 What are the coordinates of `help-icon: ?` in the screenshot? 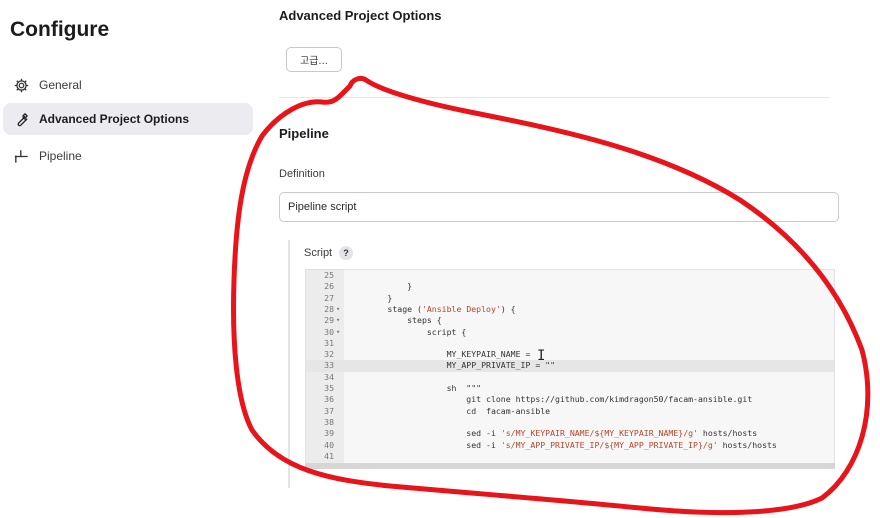 It's located at (346, 253).